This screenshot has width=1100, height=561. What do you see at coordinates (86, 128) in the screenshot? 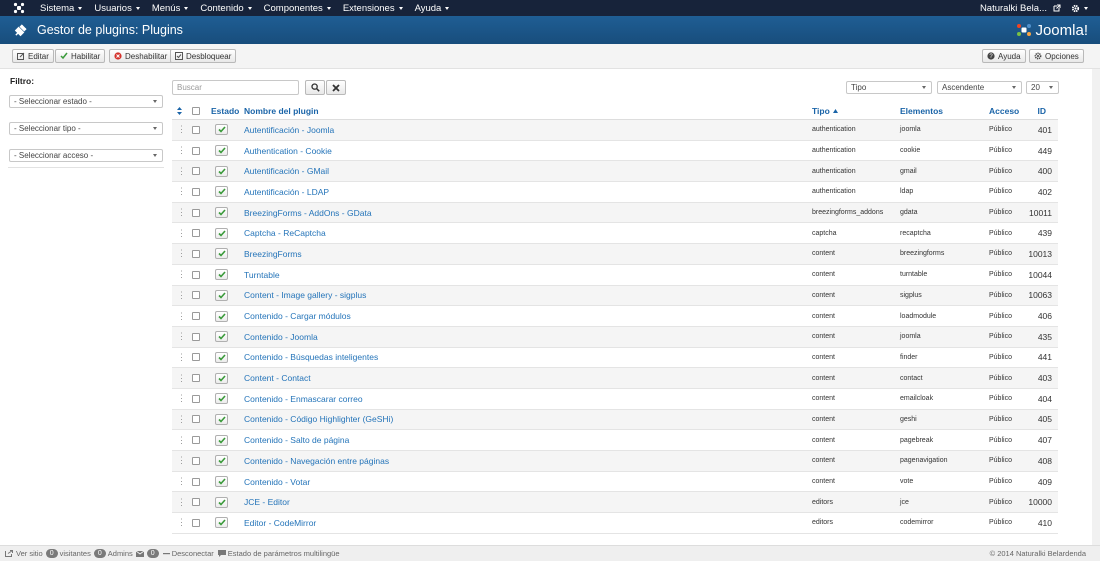
I see `type-filter-select: - Seleccionar tipo -` at bounding box center [86, 128].